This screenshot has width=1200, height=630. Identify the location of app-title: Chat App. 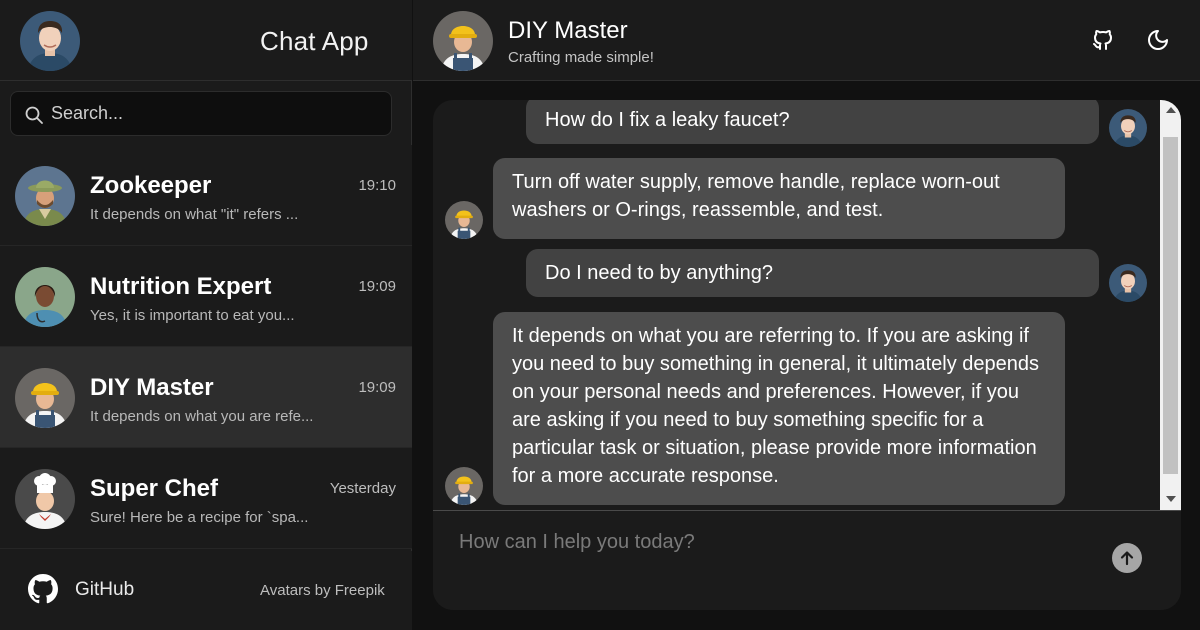
(314, 41).